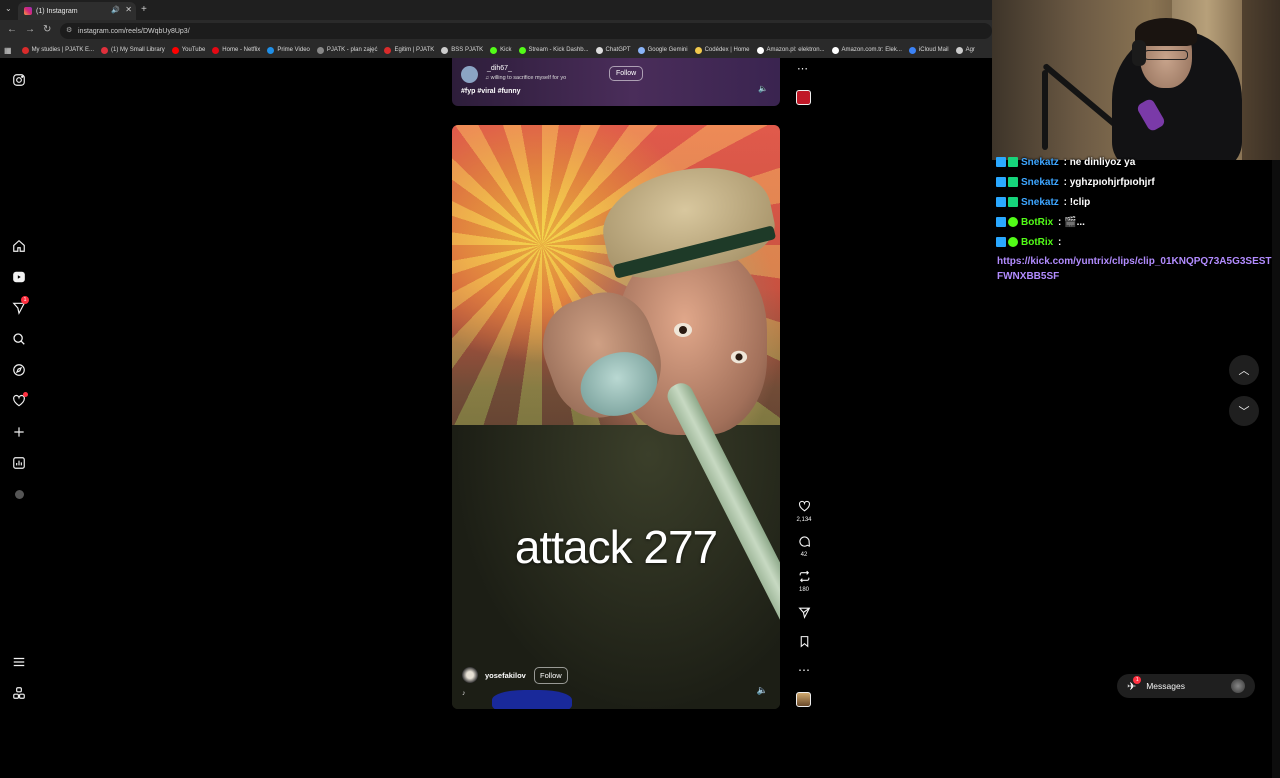  I want to click on instagram-logo-icon, so click(19, 80).